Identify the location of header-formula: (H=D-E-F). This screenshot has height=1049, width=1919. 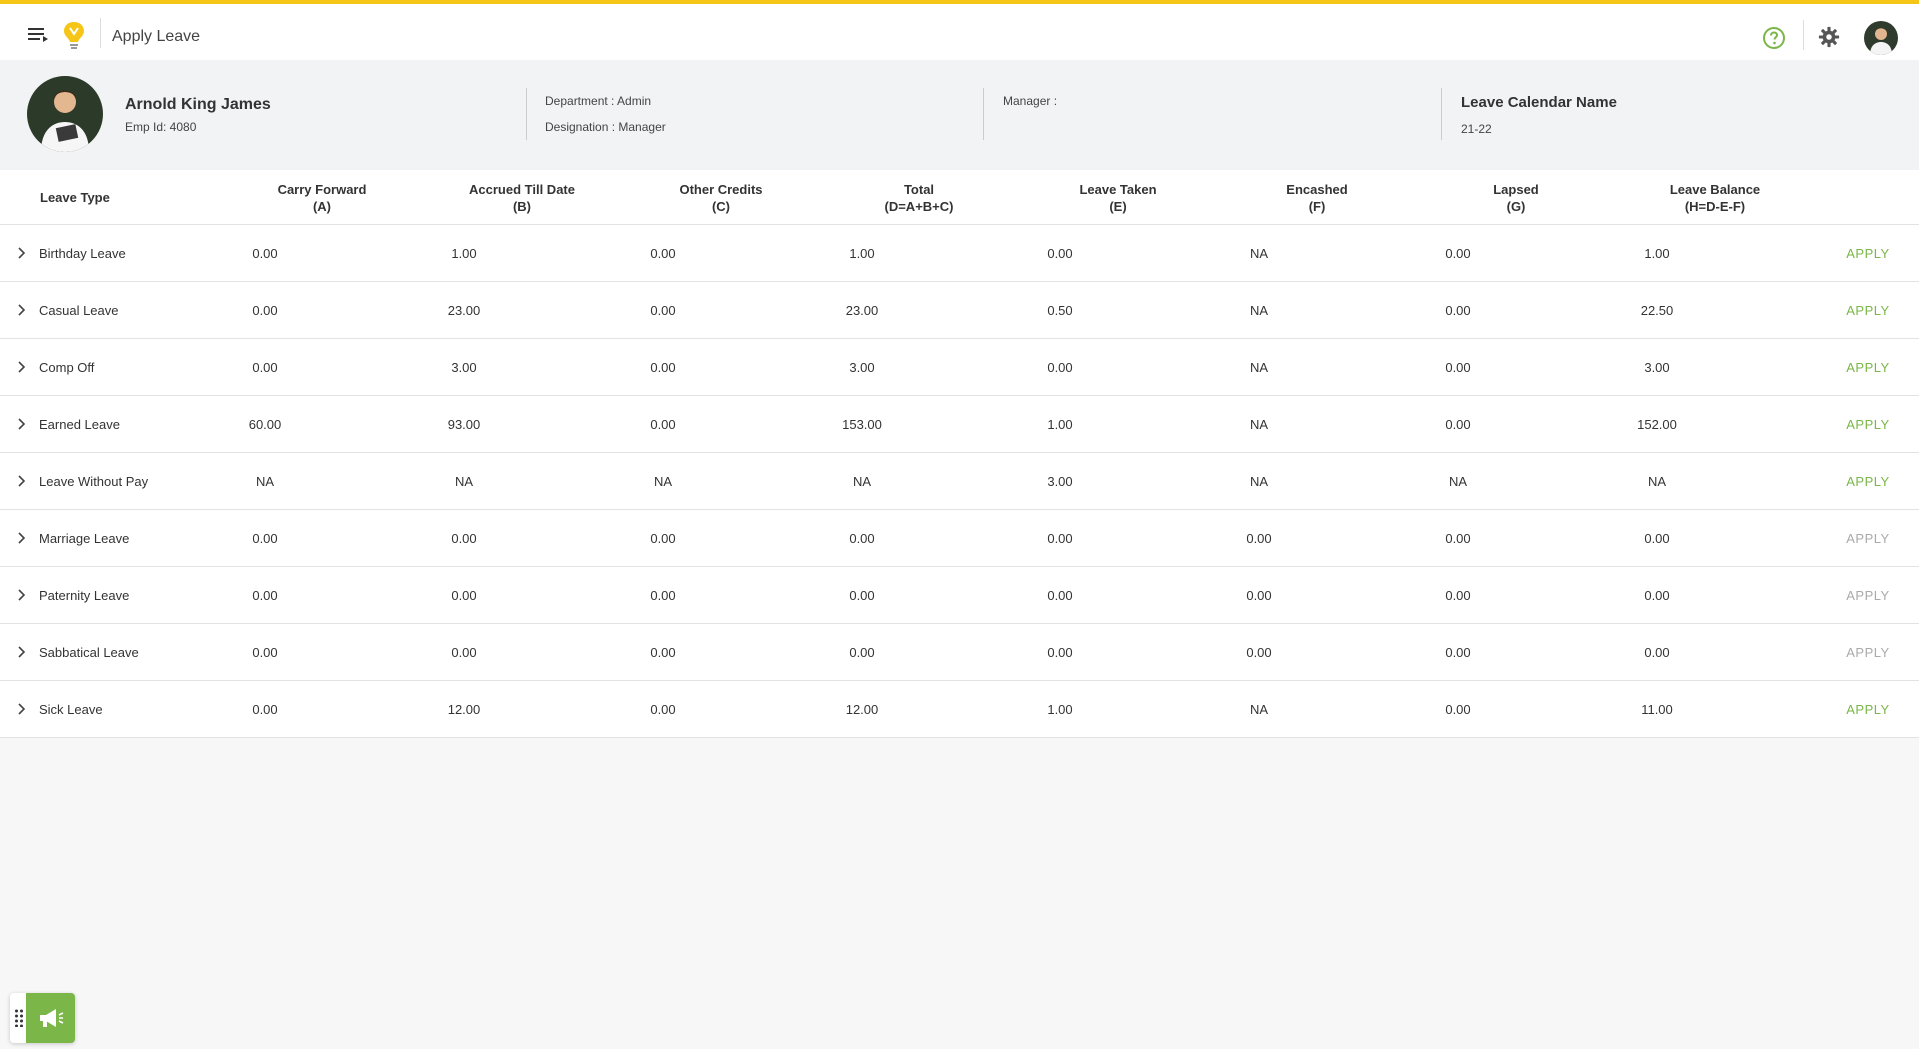
(1715, 206).